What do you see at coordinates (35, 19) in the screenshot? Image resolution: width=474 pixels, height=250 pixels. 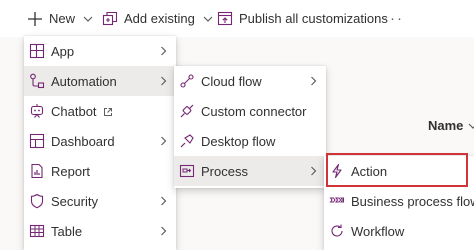 I see `plus-icon` at bounding box center [35, 19].